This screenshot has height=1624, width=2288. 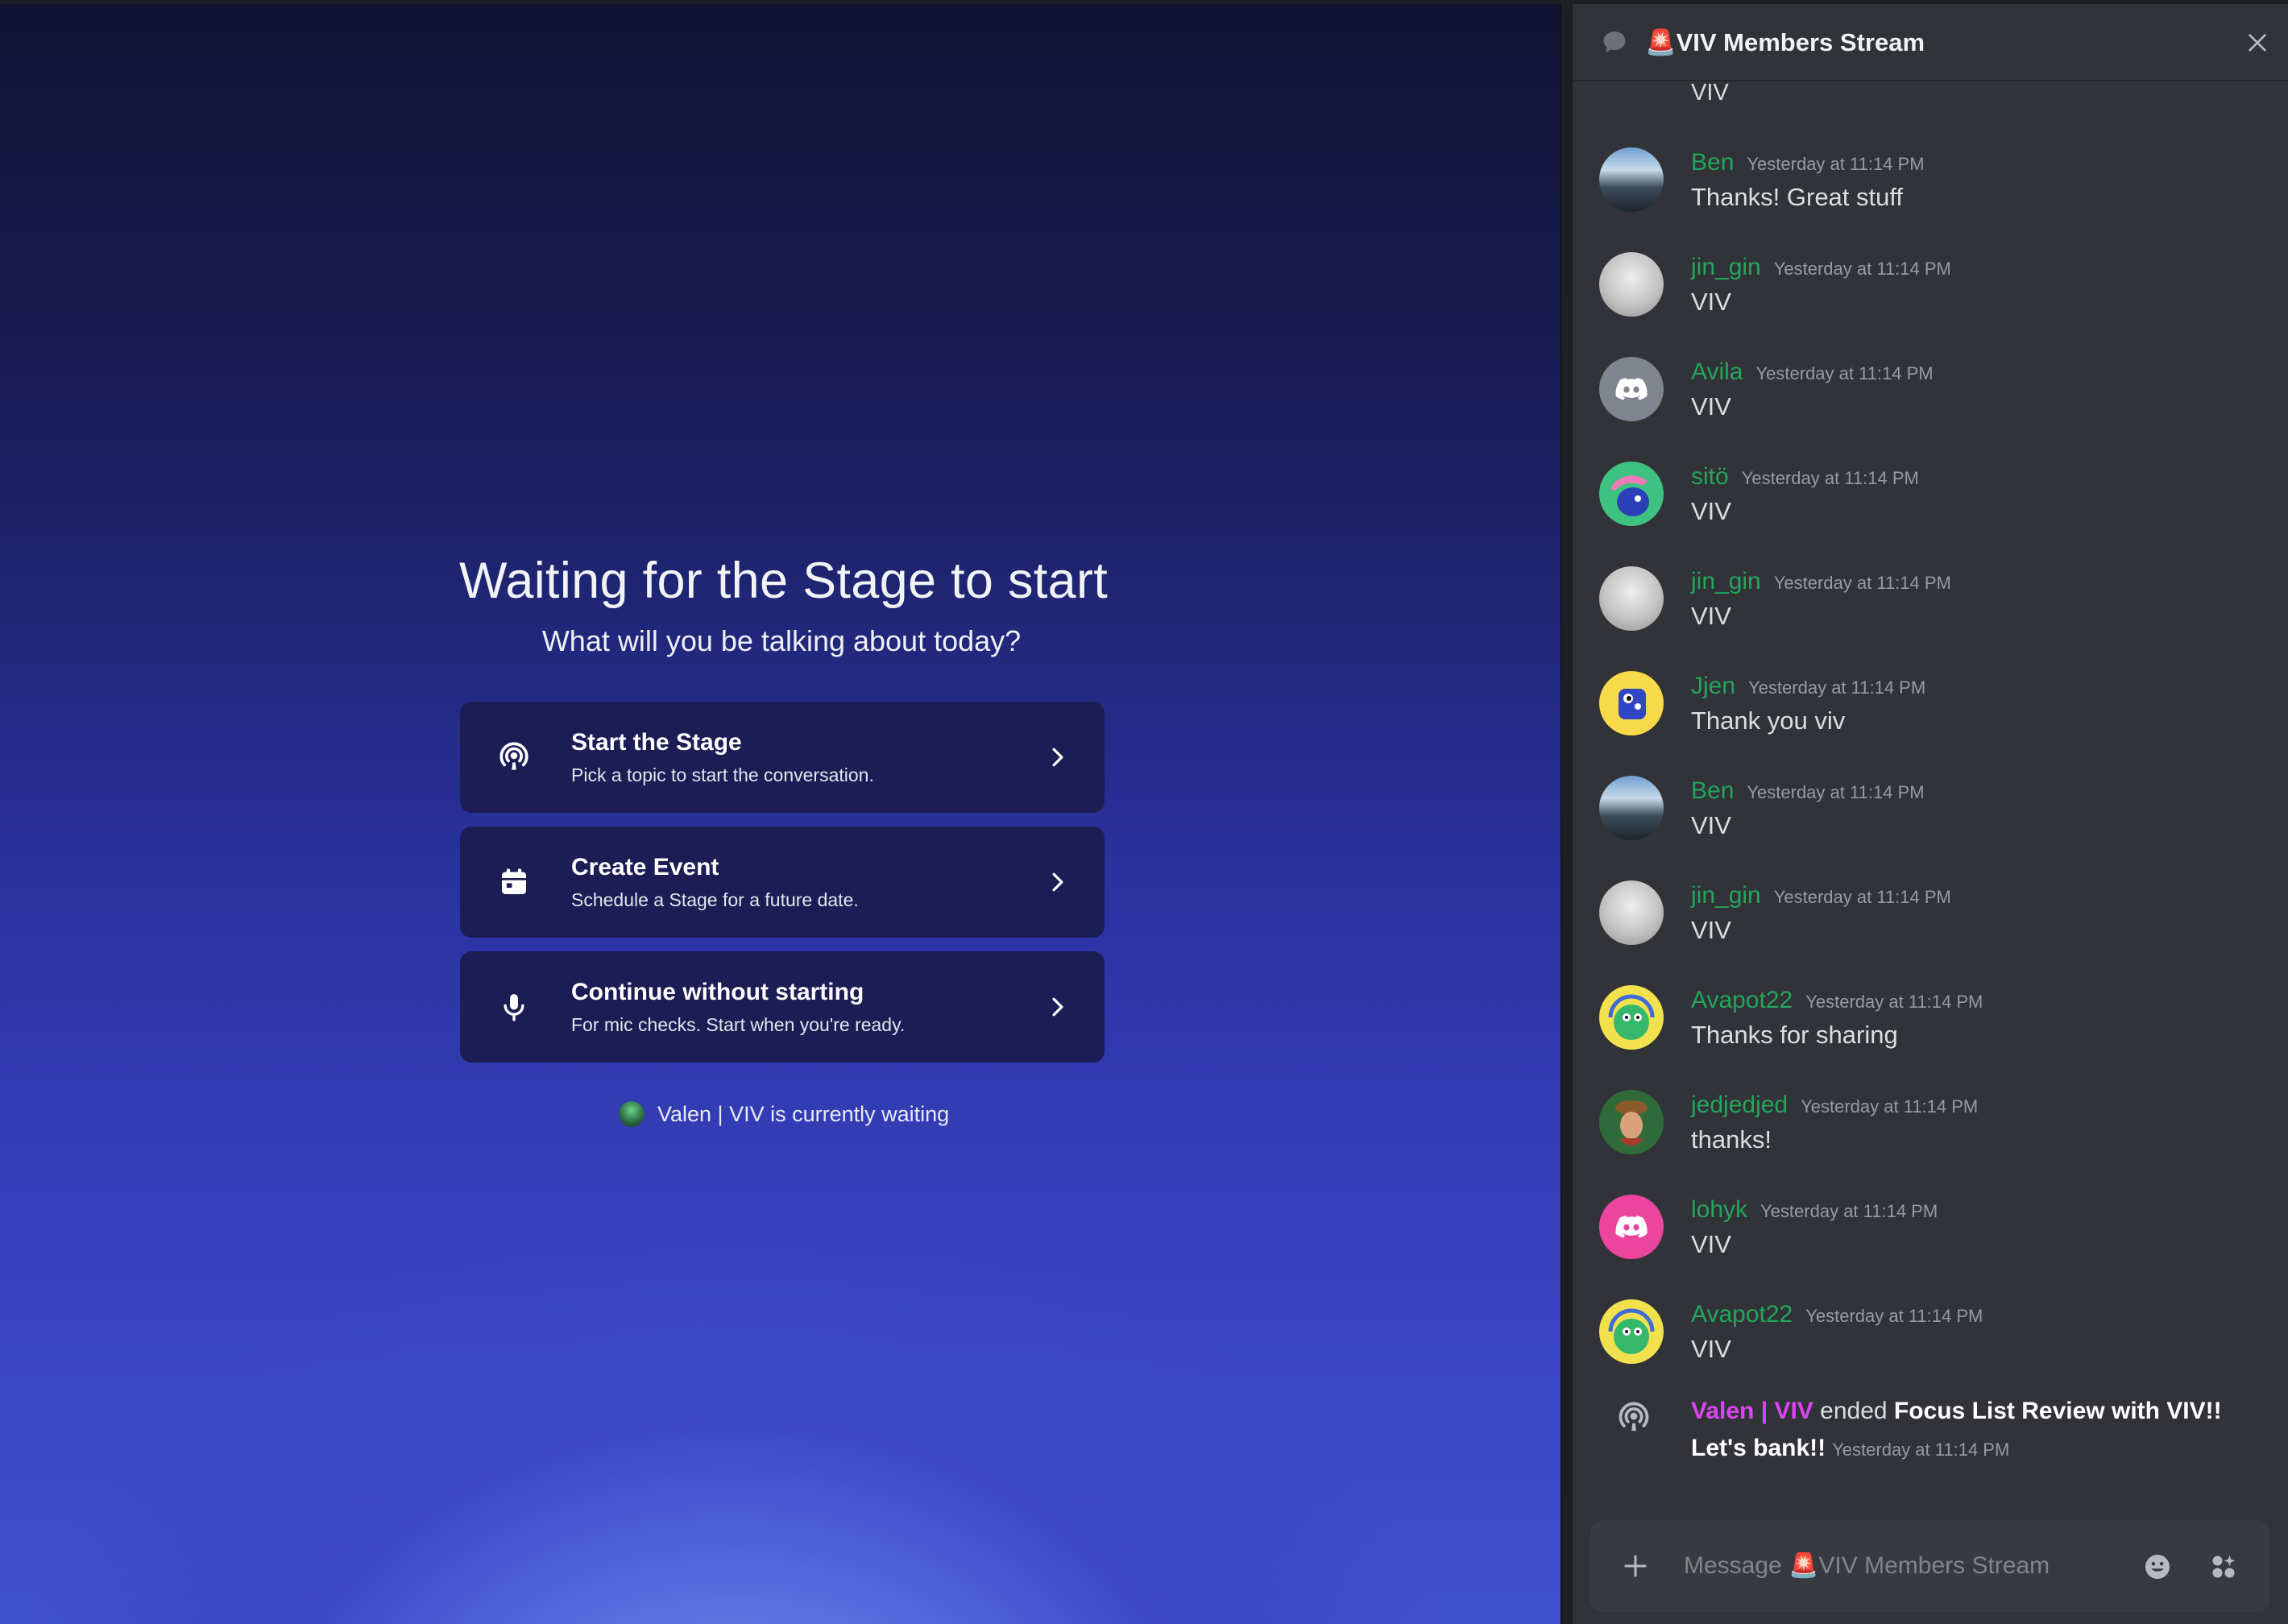 I want to click on message: Jjen Yesterday at 11:14 PM Thank you viv, so click(x=1930, y=717).